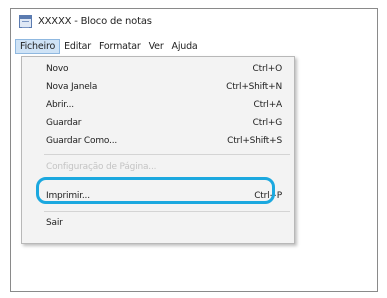  What do you see at coordinates (194, 21) in the screenshot?
I see `title-bar: XXXXX - Bloco de notas` at bounding box center [194, 21].